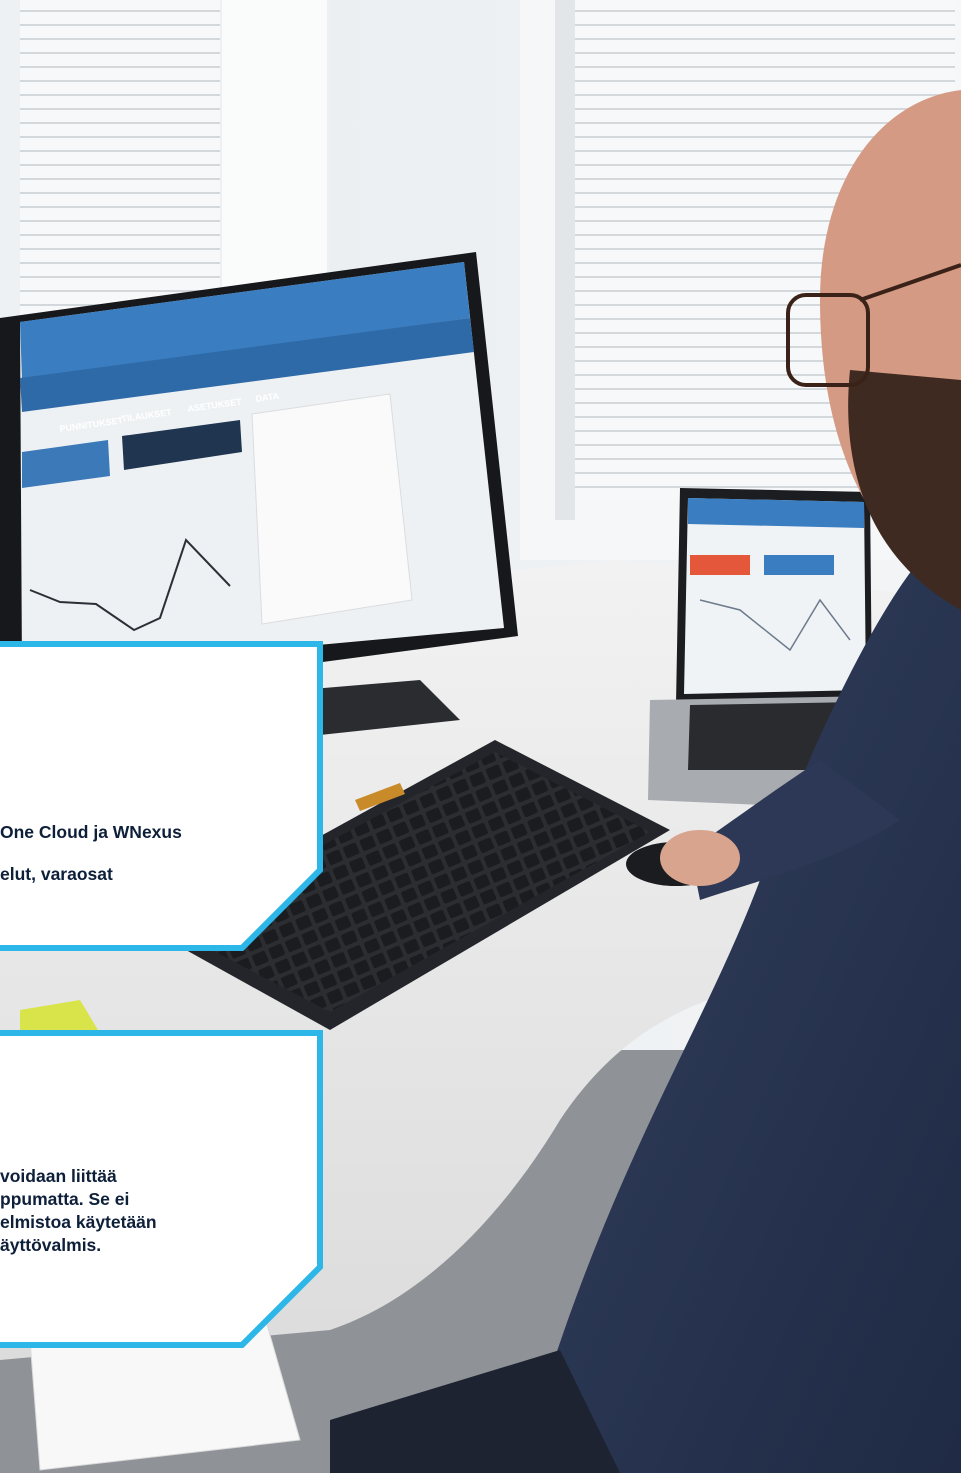 The width and height of the screenshot is (961, 1473). I want to click on card-text-line: One Cloud ja WNexus, so click(91, 832).